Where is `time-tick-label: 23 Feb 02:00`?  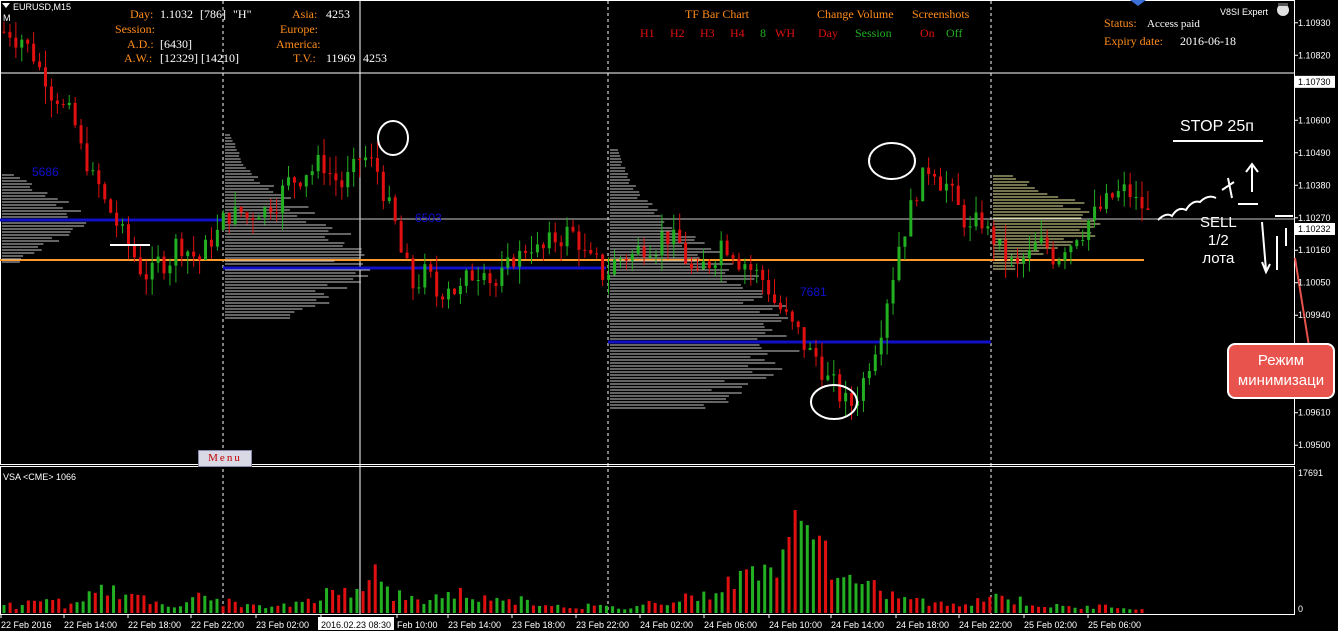
time-tick-label: 23 Feb 02:00 is located at coordinates (282, 625).